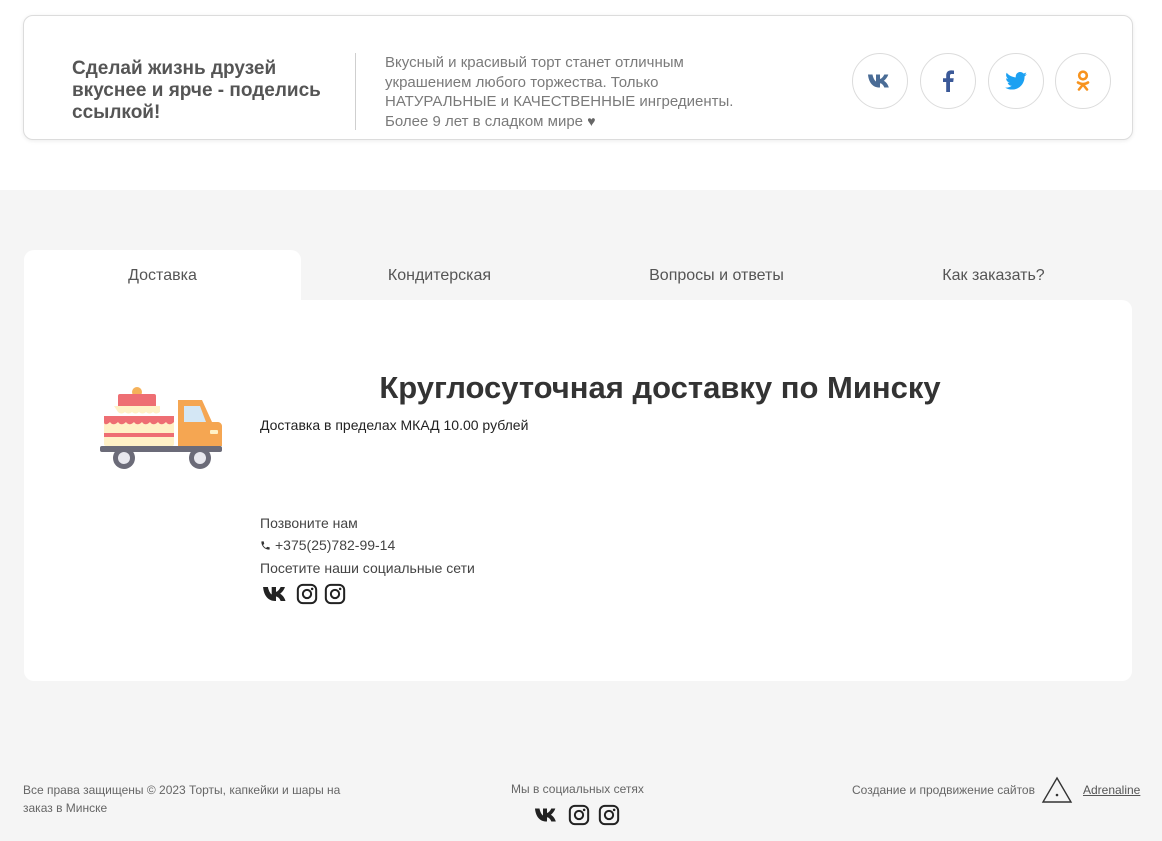 The width and height of the screenshot is (1162, 841). Describe the element at coordinates (716, 276) in the screenshot. I see `tab-faq: Вопросы и ответы` at that location.